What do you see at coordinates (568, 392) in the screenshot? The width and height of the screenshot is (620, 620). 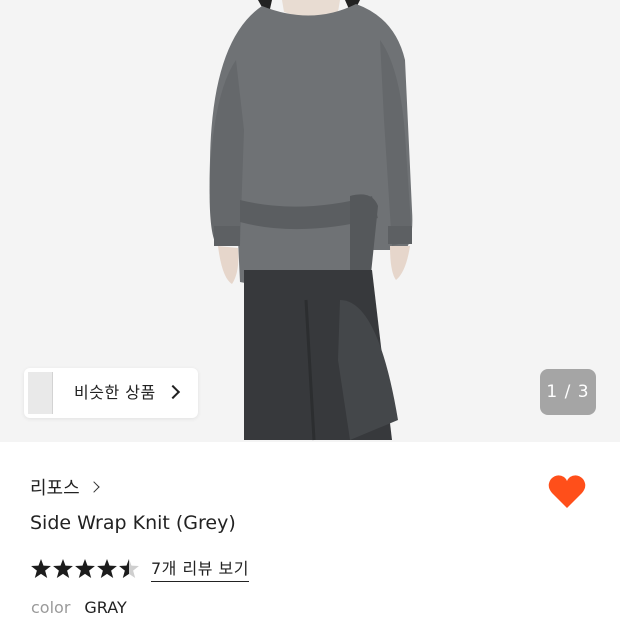 I see `image-counter: 1 / 3` at bounding box center [568, 392].